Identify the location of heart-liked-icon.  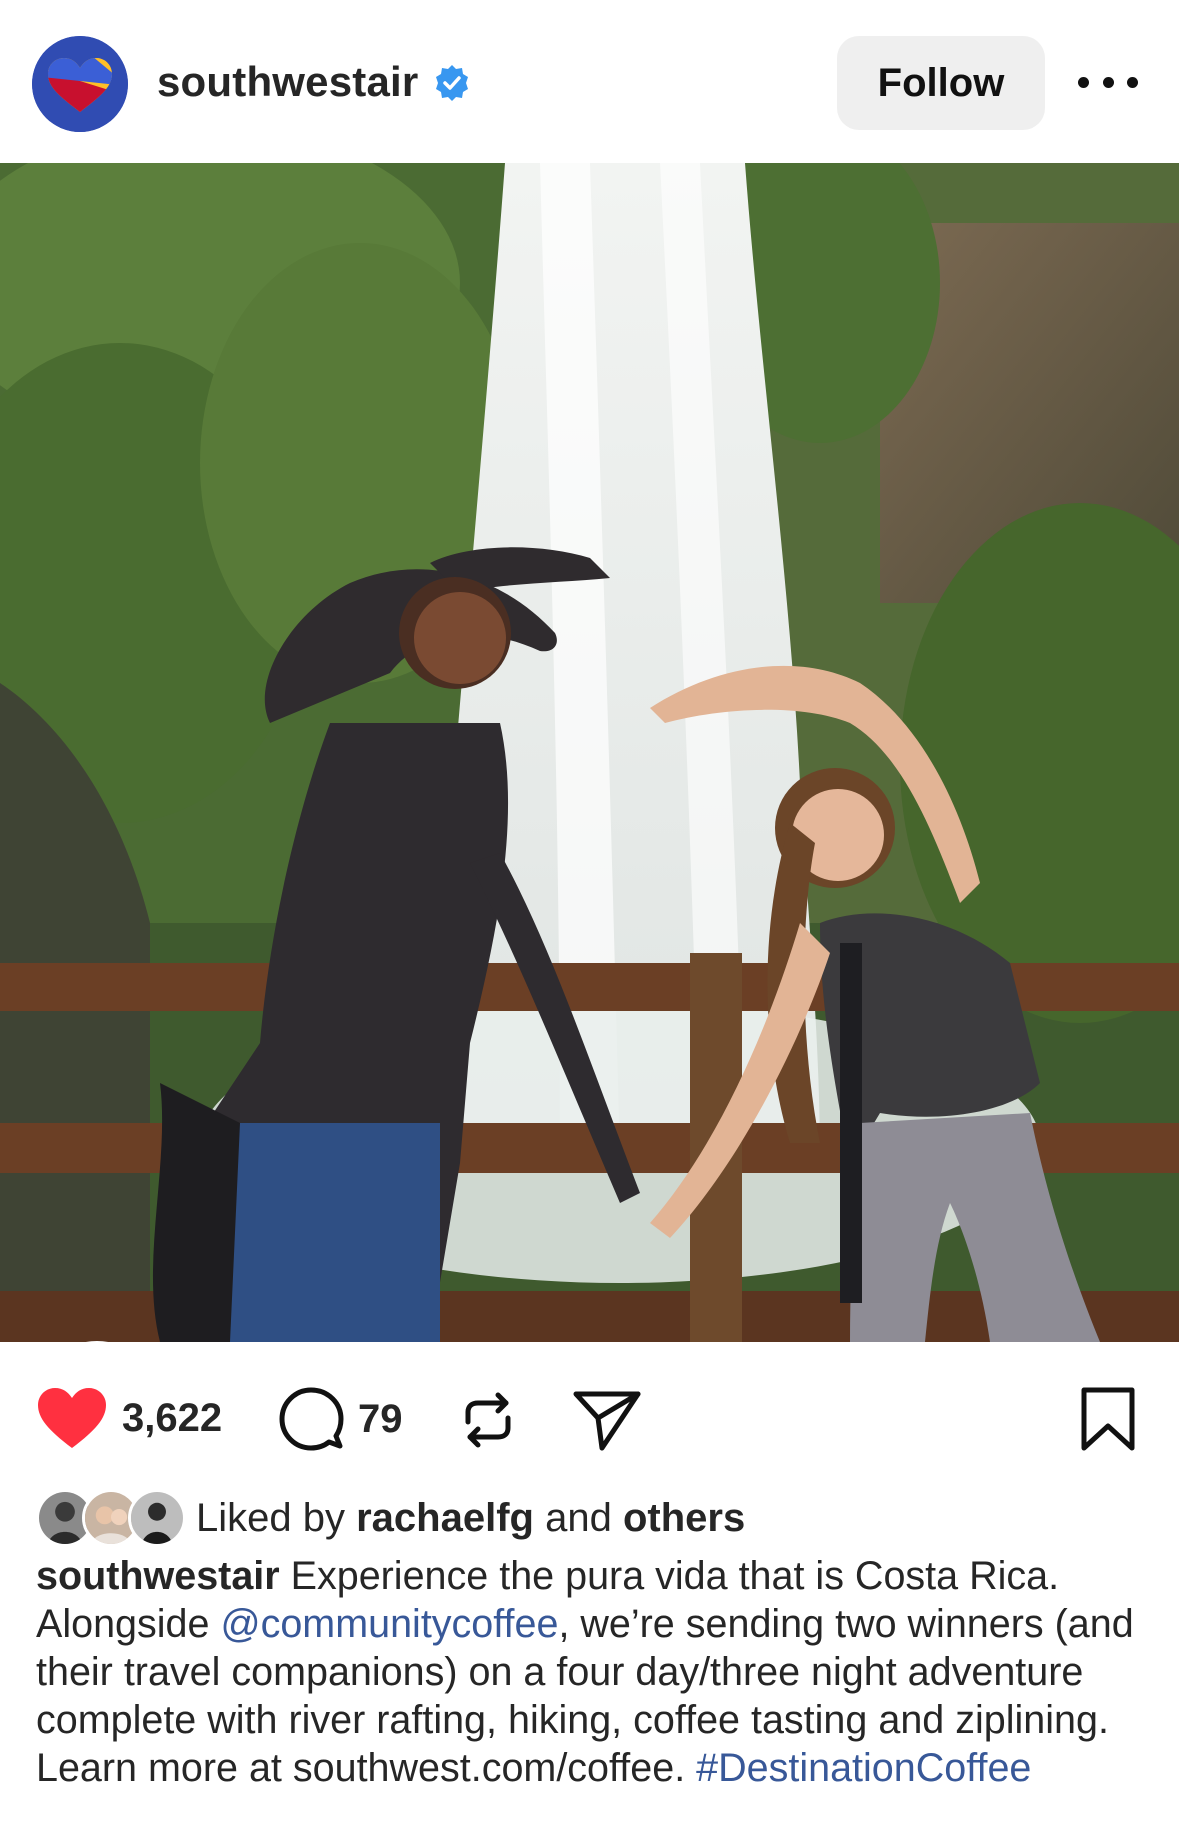
(72, 1418).